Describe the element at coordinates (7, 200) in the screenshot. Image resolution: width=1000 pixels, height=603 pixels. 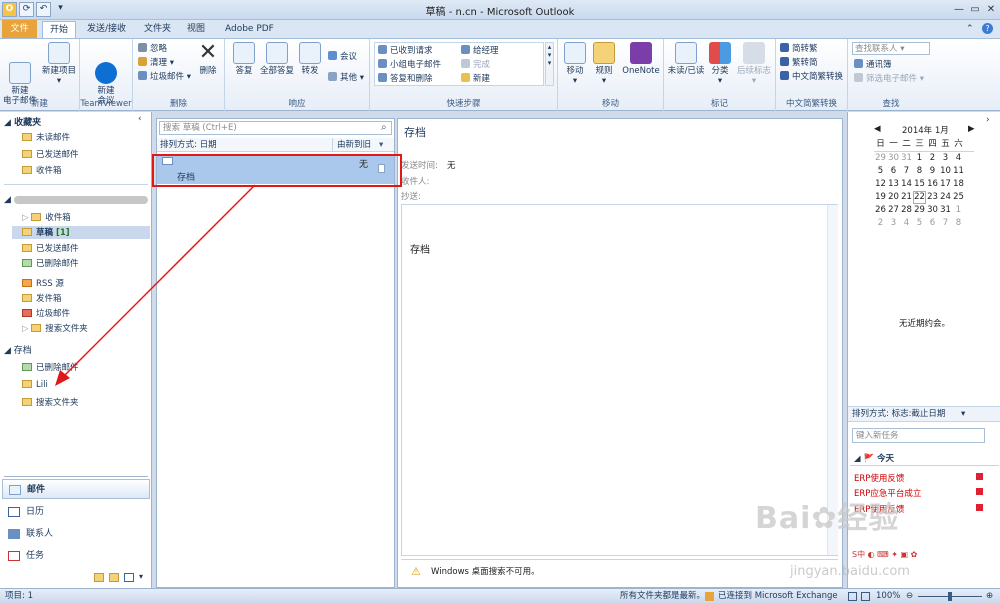
I see `account-expand-icon: ◢` at that location.